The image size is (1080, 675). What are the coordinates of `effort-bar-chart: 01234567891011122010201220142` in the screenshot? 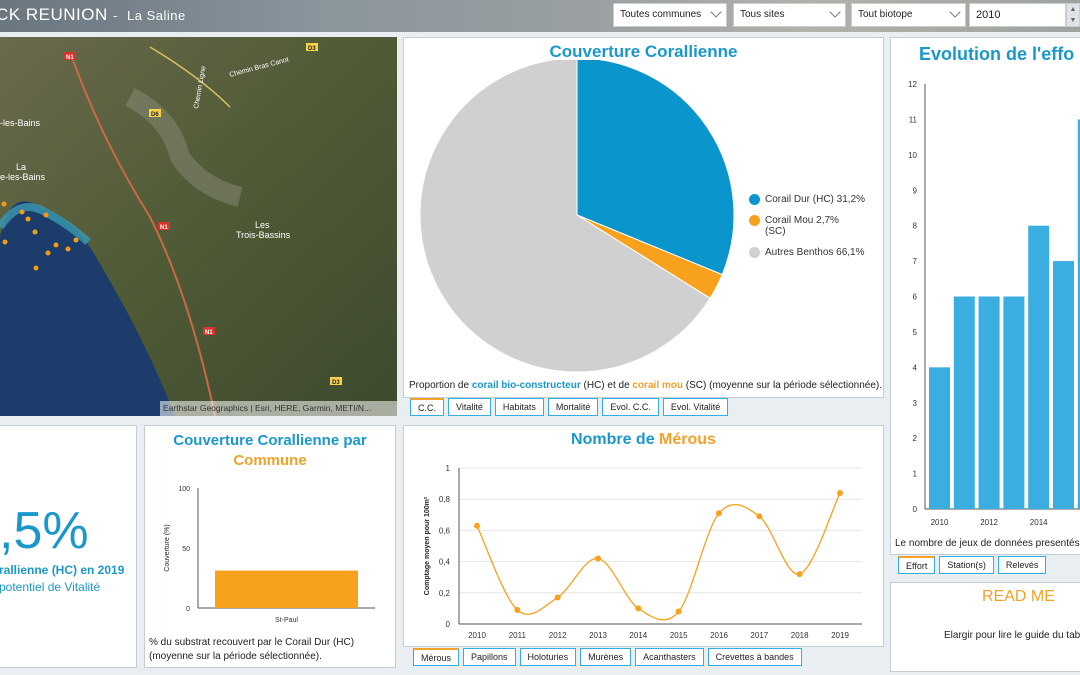 It's located at (985, 305).